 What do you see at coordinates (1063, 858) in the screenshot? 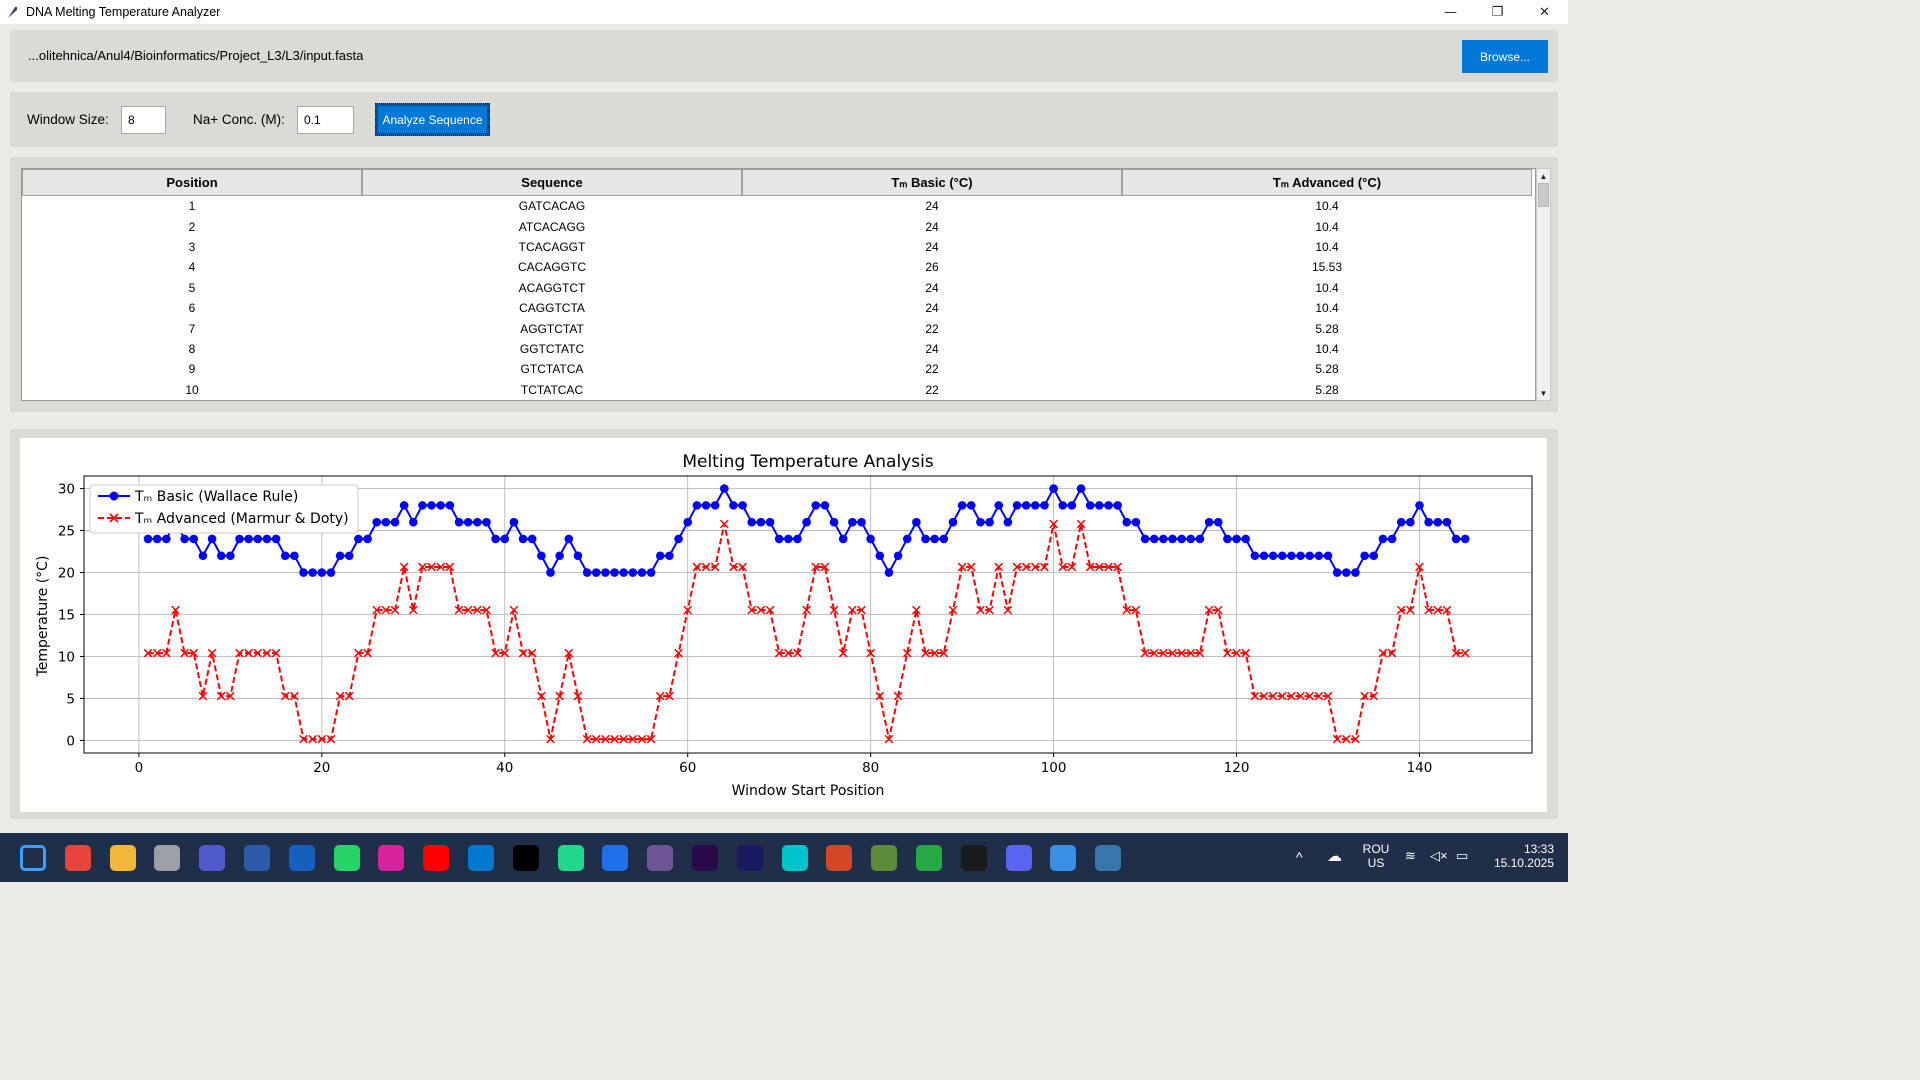
I see `icloud-icon` at bounding box center [1063, 858].